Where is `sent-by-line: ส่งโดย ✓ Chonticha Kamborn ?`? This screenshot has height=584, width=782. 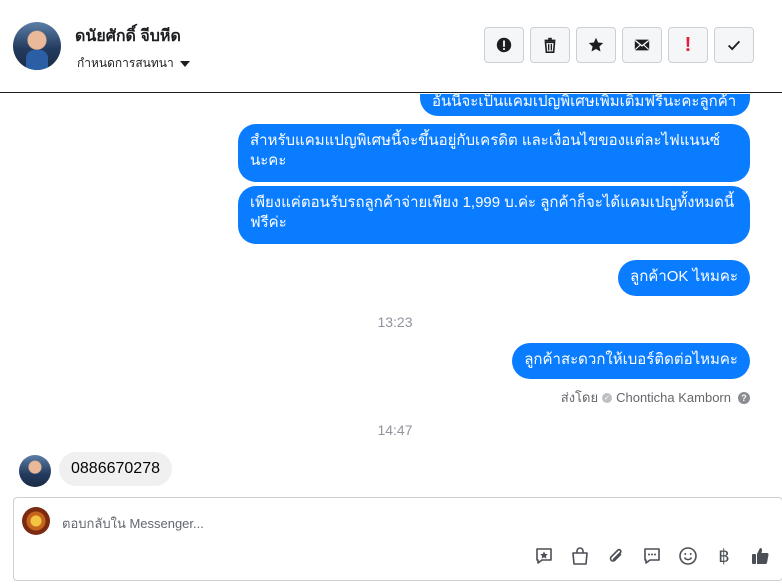
sent-by-line: ส่งโดย ✓ Chonticha Kamborn ? is located at coordinates (655, 397).